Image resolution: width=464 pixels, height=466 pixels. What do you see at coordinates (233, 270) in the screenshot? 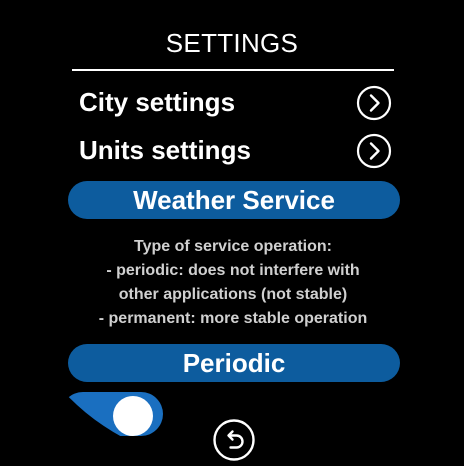
I see `description-line: - periodic: does not interfere with` at bounding box center [233, 270].